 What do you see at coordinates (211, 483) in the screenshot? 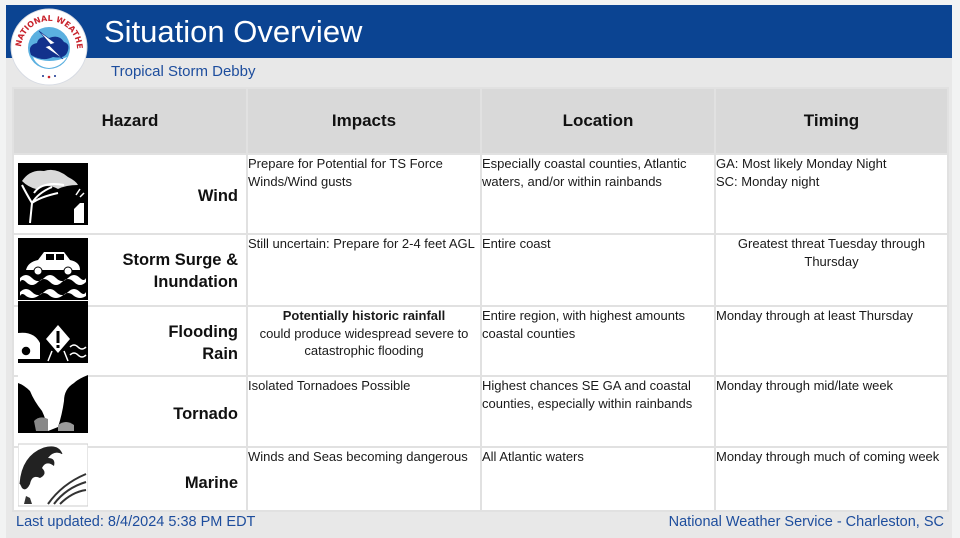
I see `hazard-label: Marine` at bounding box center [211, 483].